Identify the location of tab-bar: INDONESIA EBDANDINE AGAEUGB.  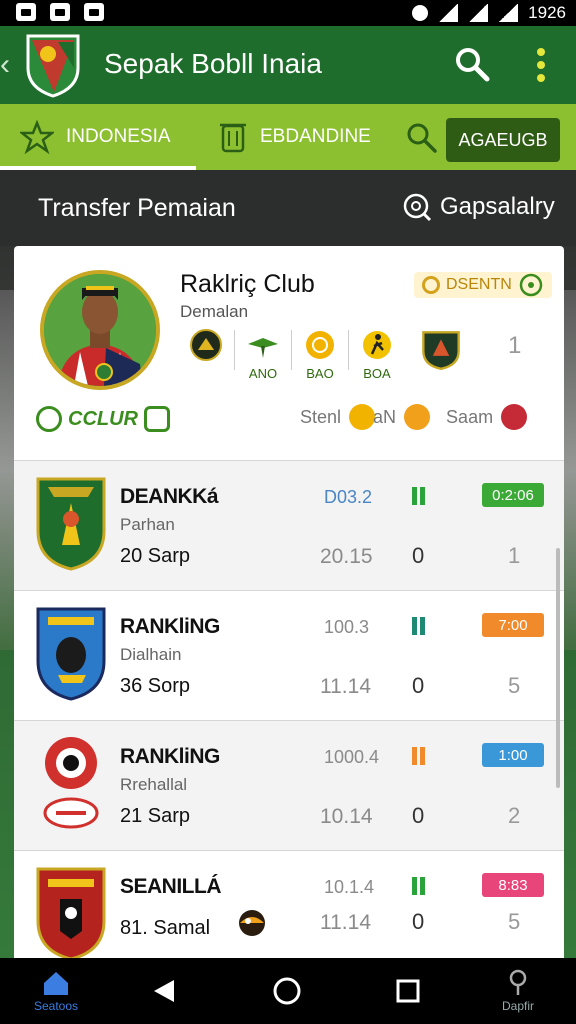
(288, 137).